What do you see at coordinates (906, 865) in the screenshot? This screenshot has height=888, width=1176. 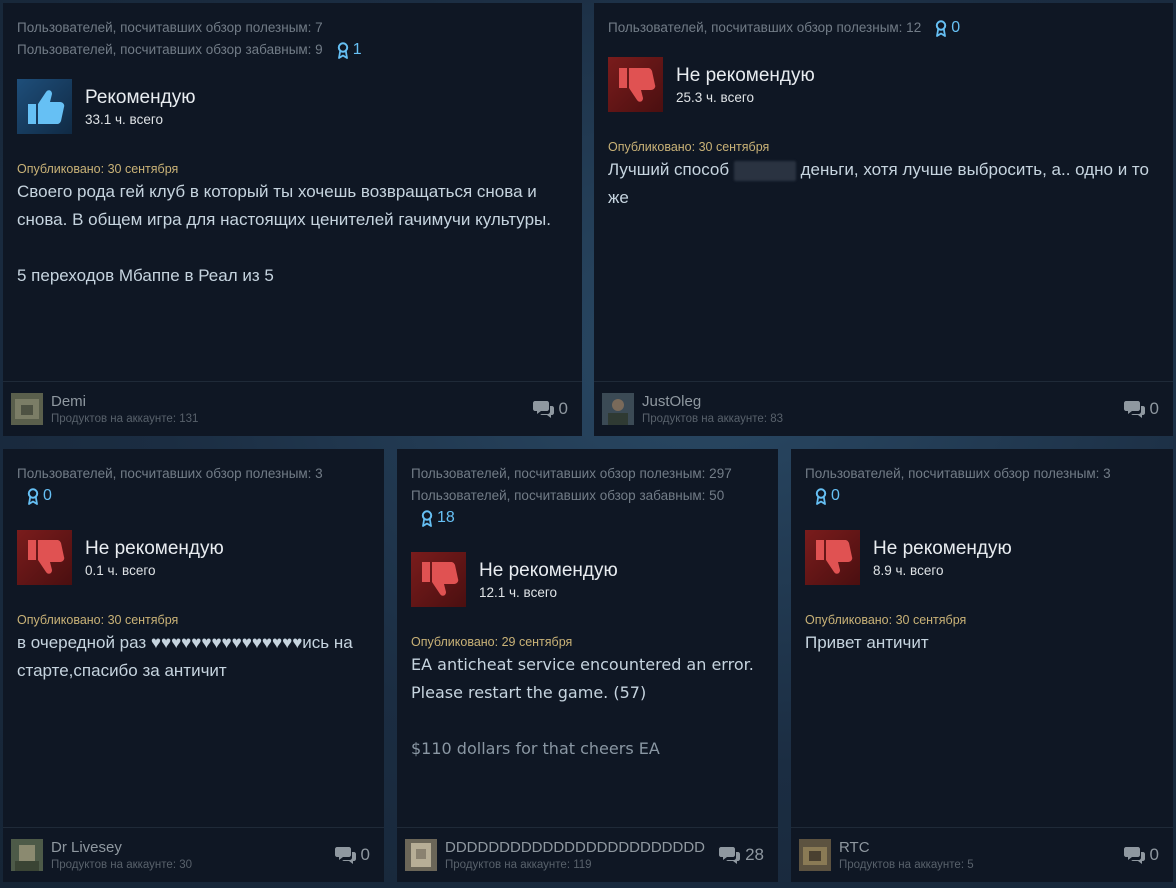 I see `author-products: Продуктов на аккаунте: 5` at bounding box center [906, 865].